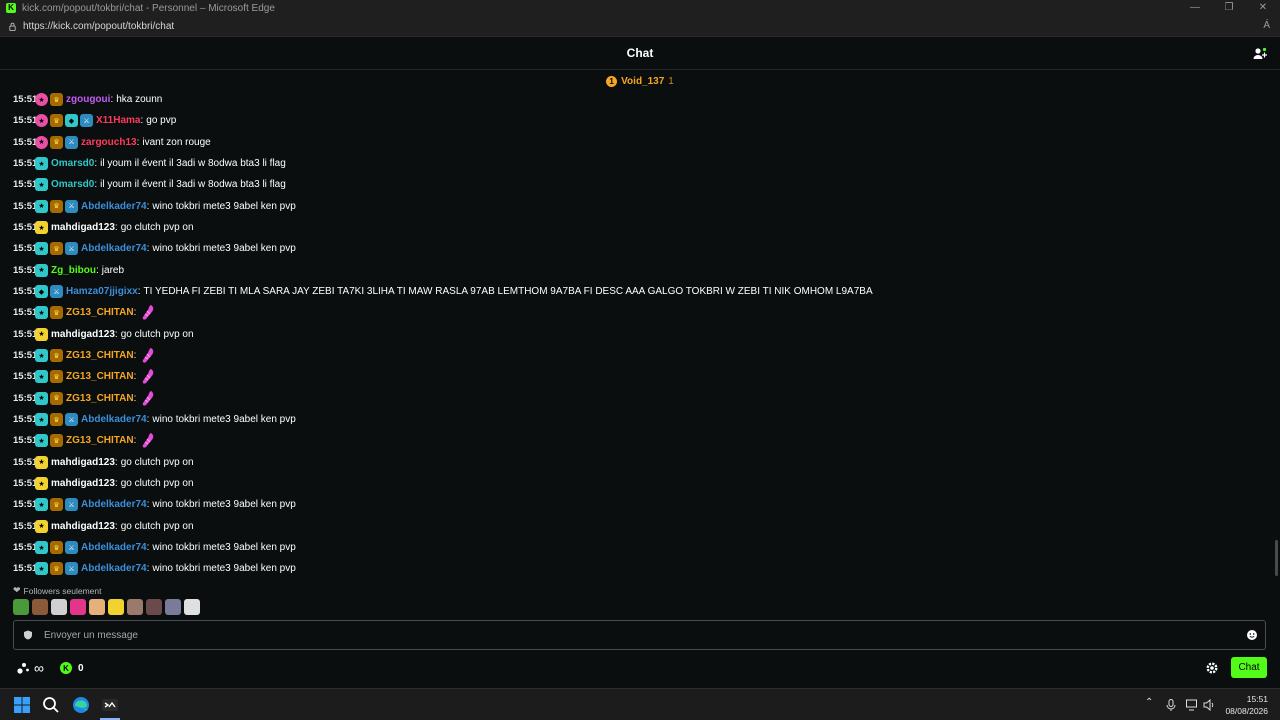 This screenshot has width=1280, height=720. What do you see at coordinates (88, 99) in the screenshot?
I see `username: zgougoui` at bounding box center [88, 99].